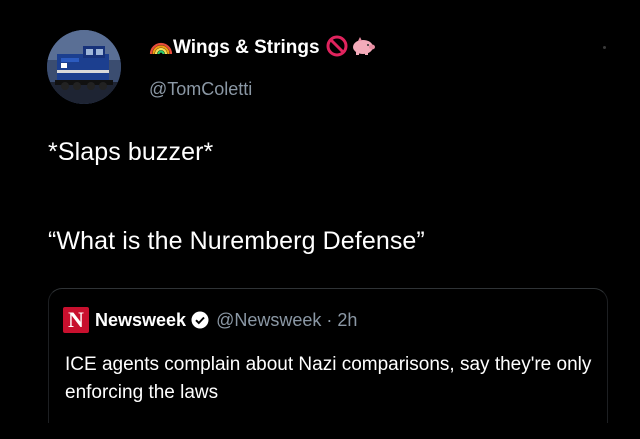  I want to click on display-name: Wings & Strings, so click(246, 48).